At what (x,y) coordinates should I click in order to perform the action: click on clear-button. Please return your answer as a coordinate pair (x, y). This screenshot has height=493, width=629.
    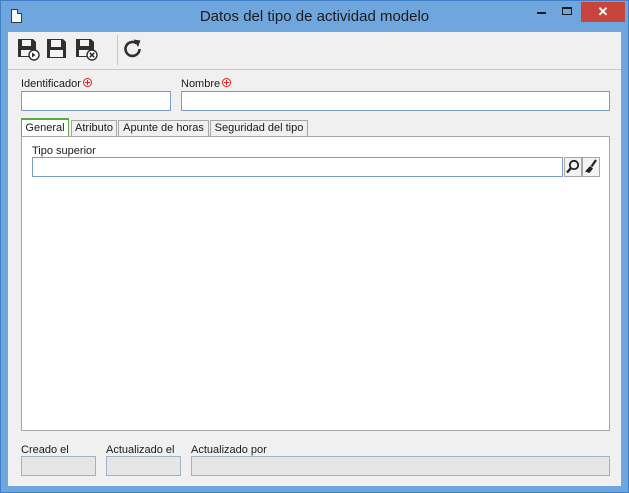
    Looking at the image, I should click on (591, 167).